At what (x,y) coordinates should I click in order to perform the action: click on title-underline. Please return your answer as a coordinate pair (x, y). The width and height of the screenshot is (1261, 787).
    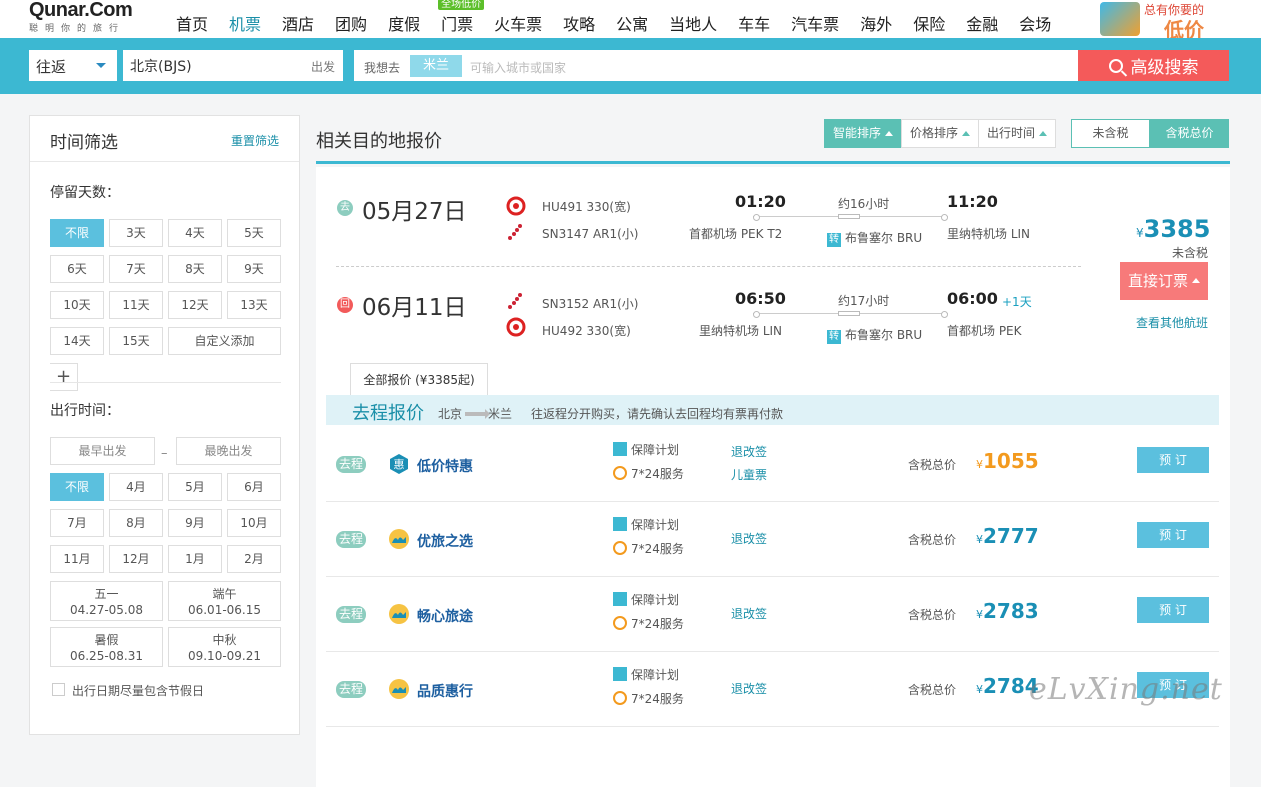
    Looking at the image, I should click on (773, 162).